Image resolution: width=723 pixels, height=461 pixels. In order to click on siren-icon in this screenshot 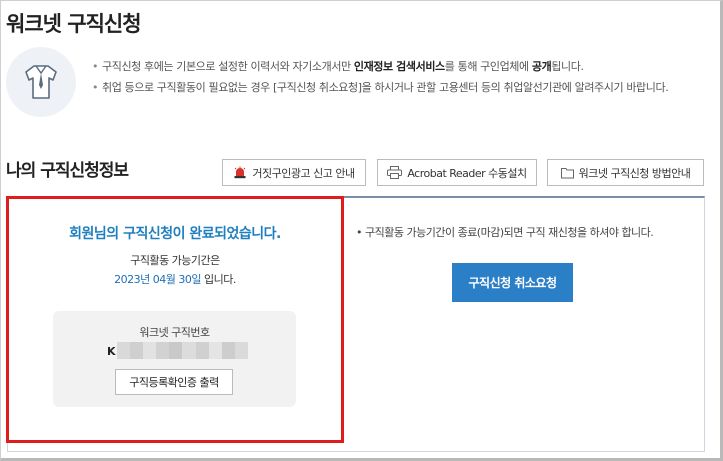, I will do `click(240, 172)`.